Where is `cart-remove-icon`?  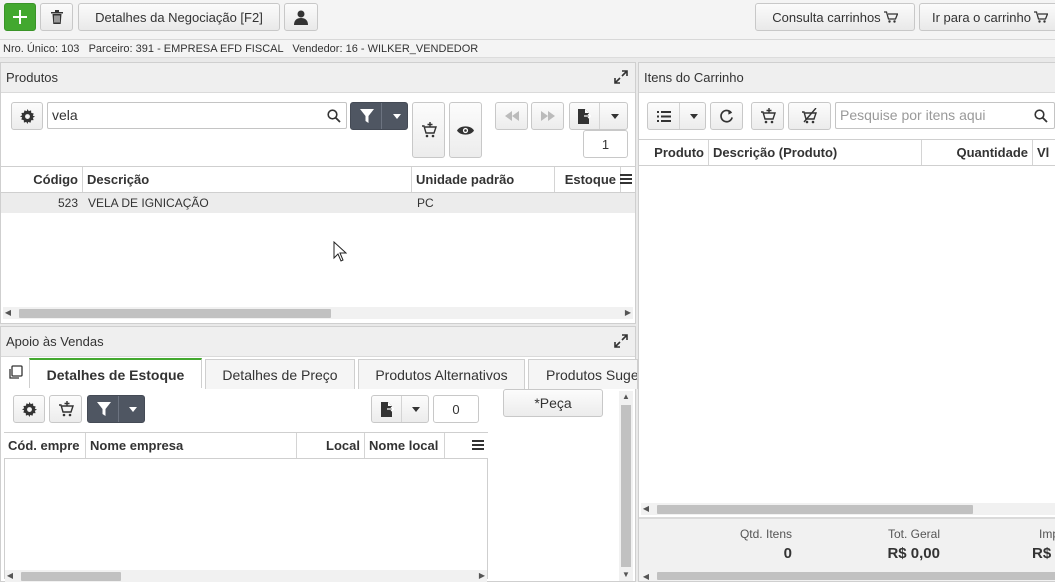 cart-remove-icon is located at coordinates (809, 116).